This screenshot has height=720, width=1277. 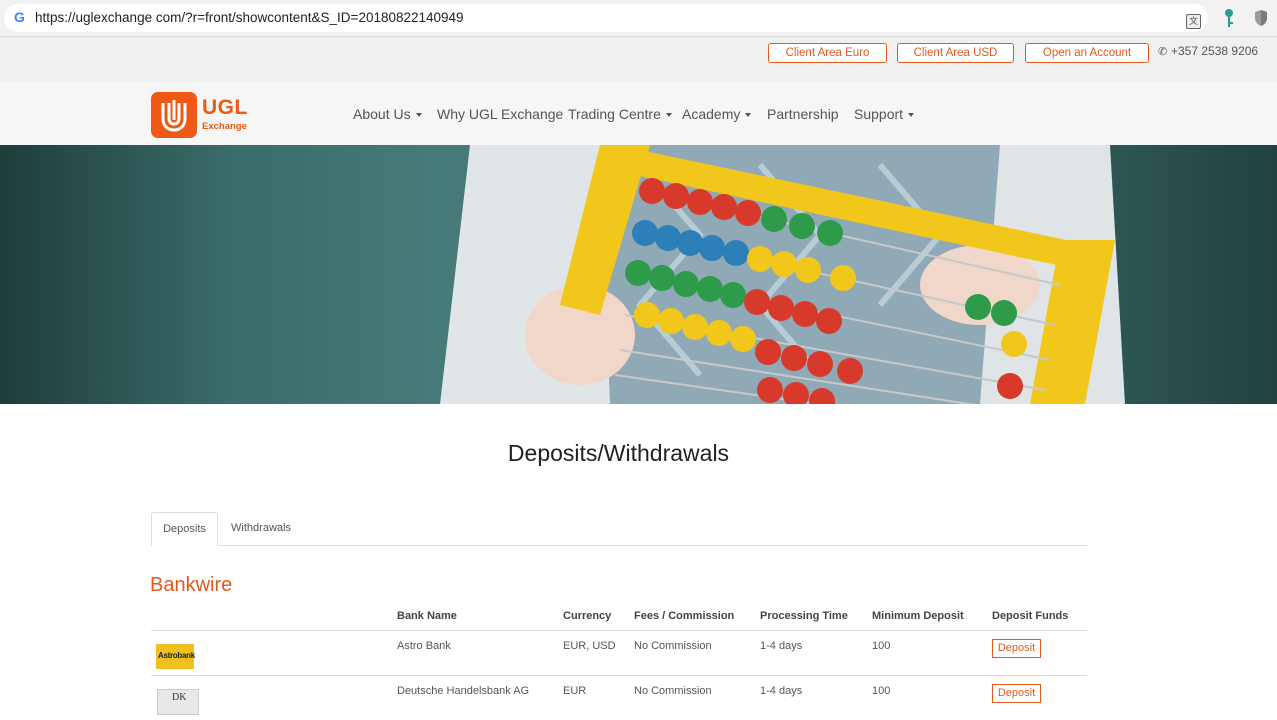 I want to click on page-title: Deposits/Withdrawals, so click(x=618, y=453).